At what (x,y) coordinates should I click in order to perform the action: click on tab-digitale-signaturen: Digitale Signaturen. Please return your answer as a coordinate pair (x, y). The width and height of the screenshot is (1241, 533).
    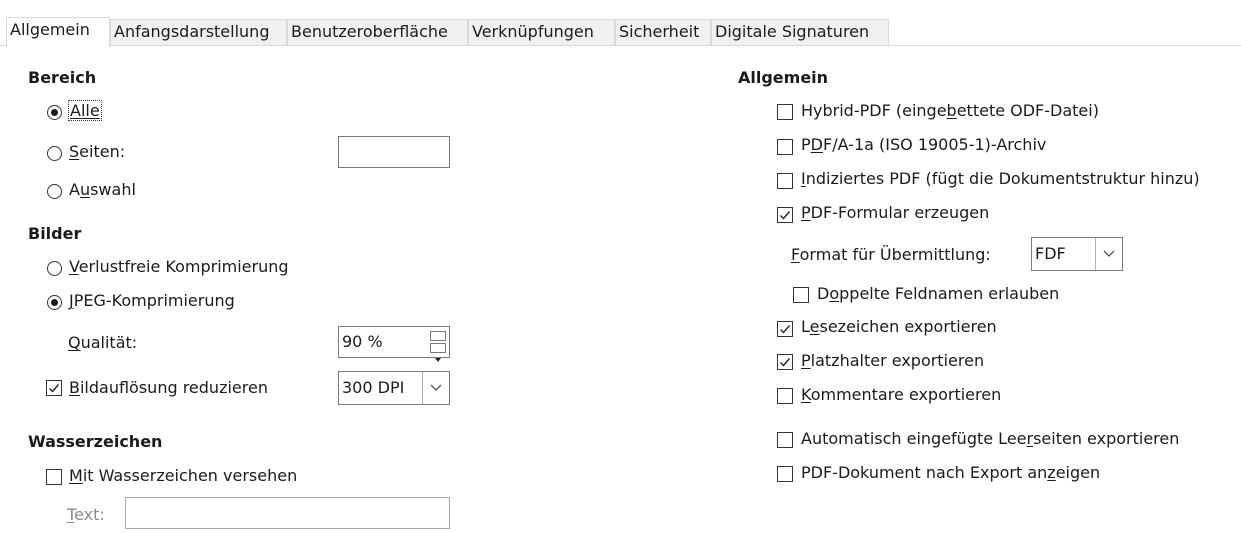
    Looking at the image, I should click on (800, 32).